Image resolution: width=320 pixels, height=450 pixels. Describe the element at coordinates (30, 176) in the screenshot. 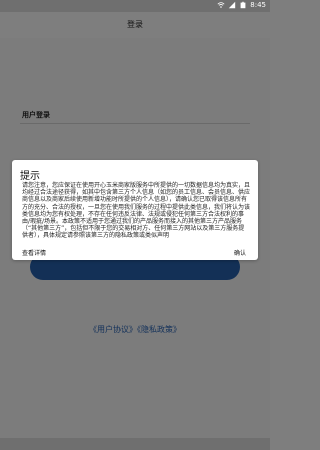

I see `dialog-title: 提示` at that location.